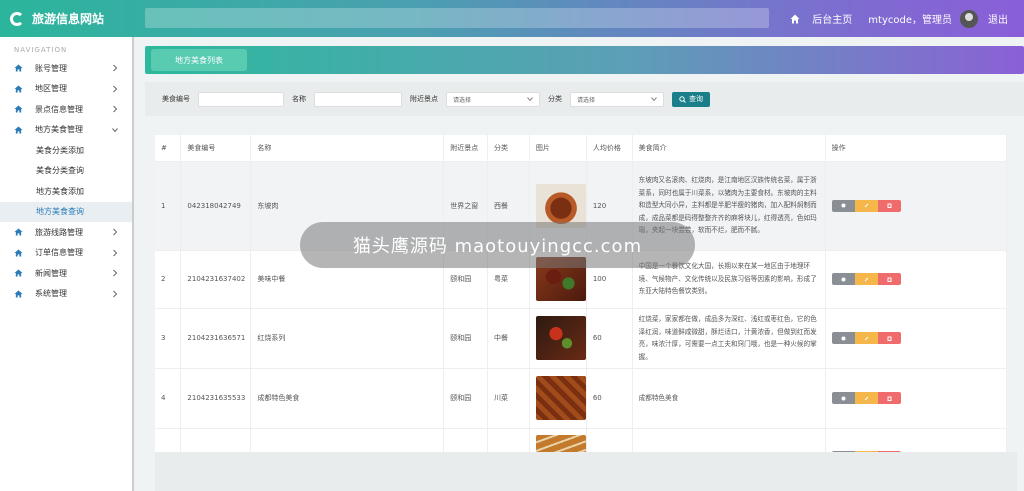 Image resolution: width=1024 pixels, height=491 pixels. I want to click on column-header: 图片, so click(558, 148).